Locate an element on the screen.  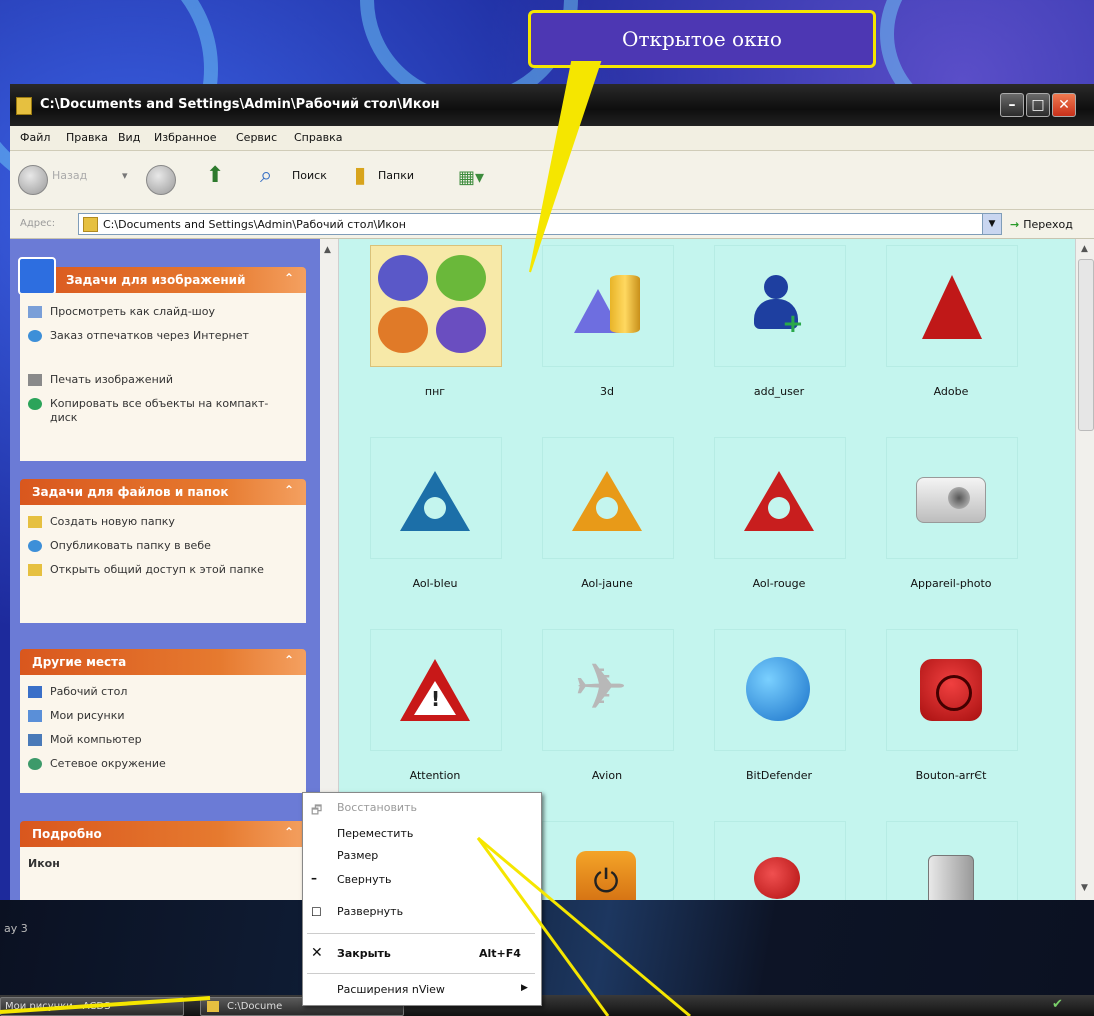
task-label: Открыть общий доступ к этой папке is located at coordinates (157, 569).